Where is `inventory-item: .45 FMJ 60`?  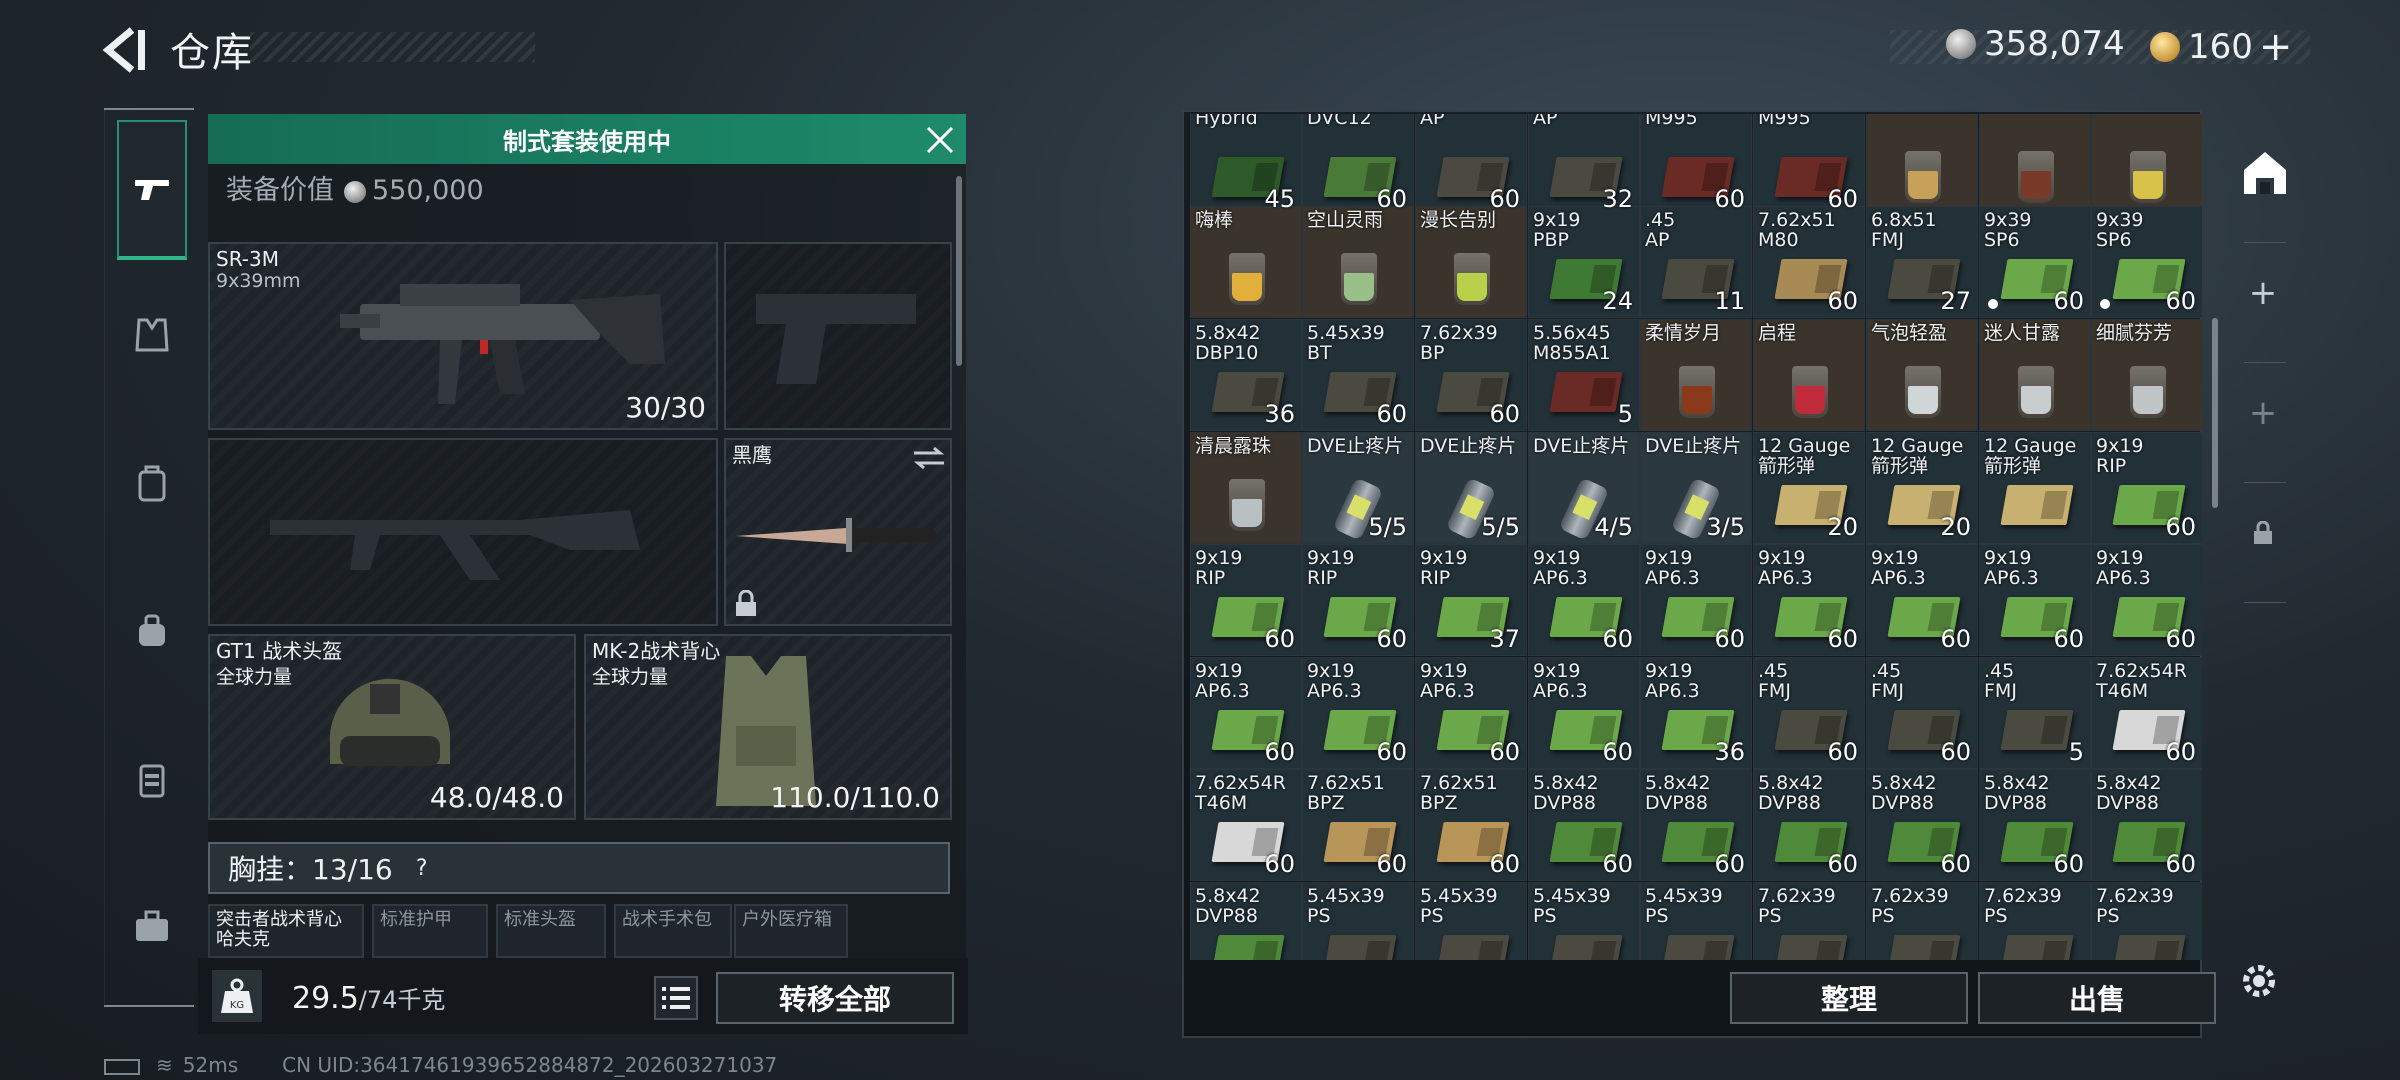
inventory-item: .45 FMJ 60 is located at coordinates (1809, 713).